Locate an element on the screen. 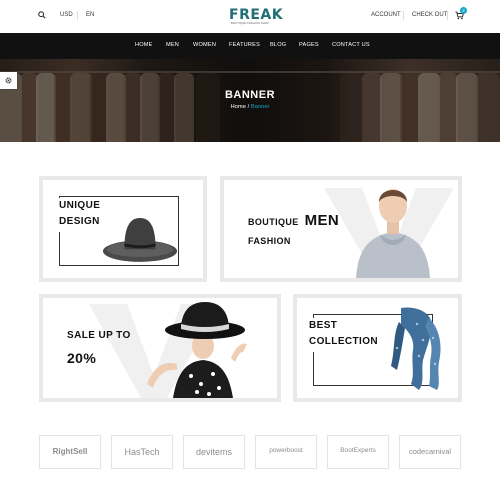 This screenshot has height=500, width=500. promo-discount: 20% is located at coordinates (82, 358).